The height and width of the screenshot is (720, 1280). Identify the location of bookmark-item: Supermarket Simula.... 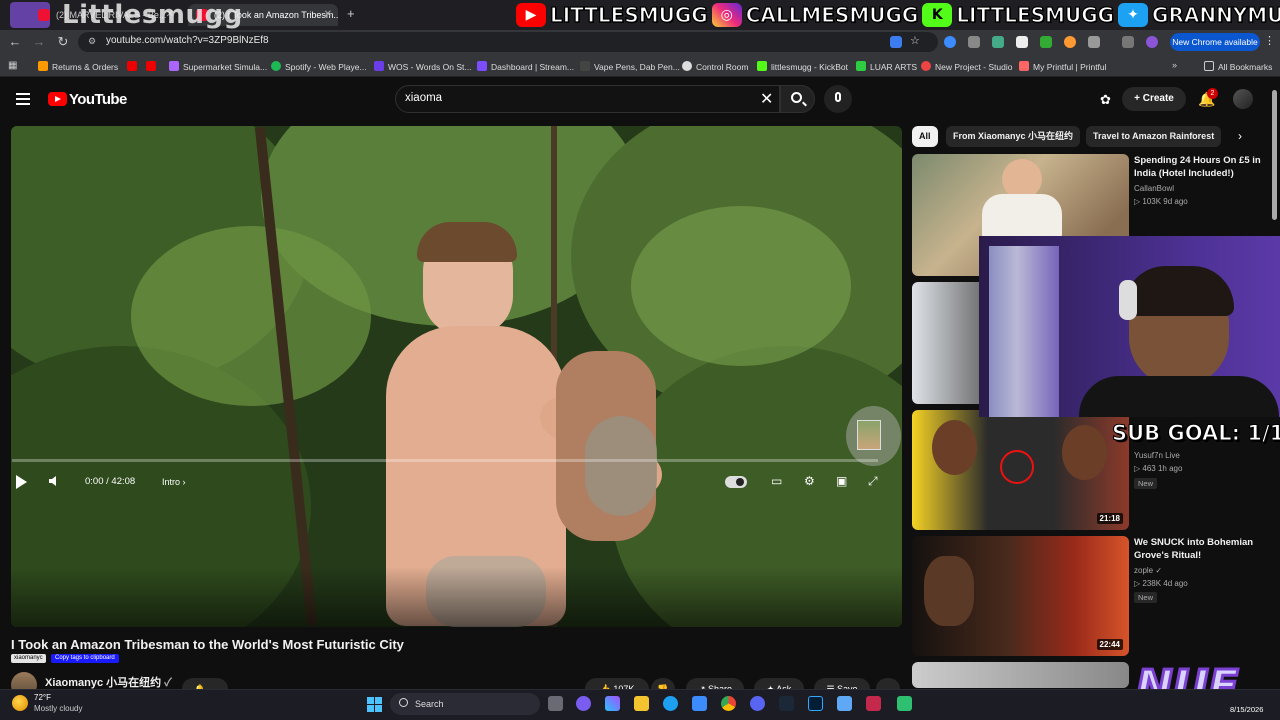
(218, 66).